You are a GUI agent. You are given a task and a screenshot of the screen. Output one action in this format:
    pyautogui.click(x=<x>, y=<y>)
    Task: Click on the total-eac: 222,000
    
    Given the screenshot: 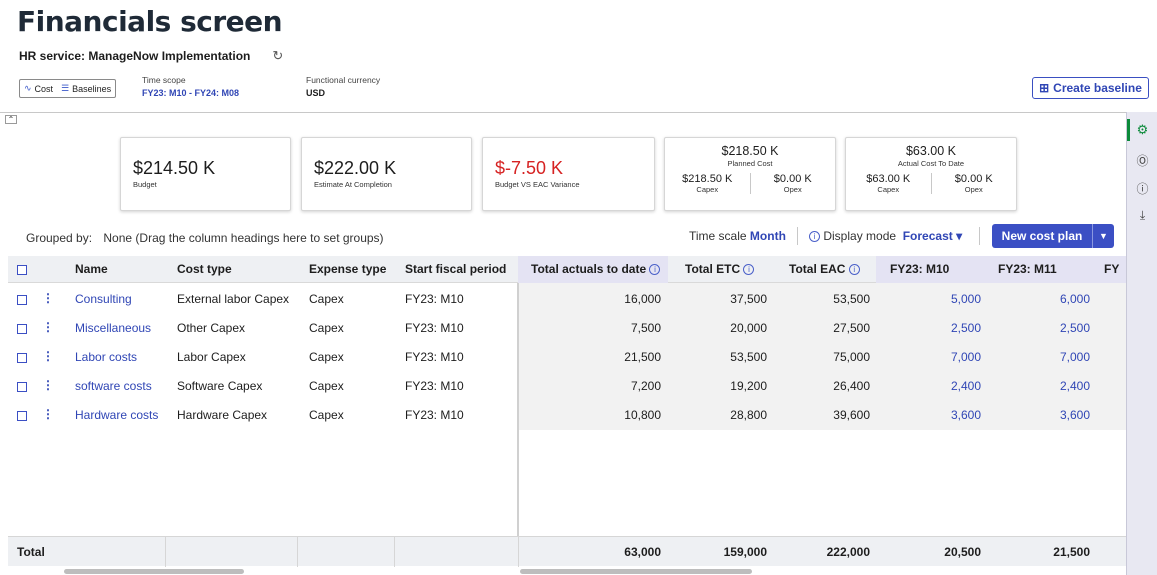 What is the action you would take?
    pyautogui.click(x=848, y=552)
    